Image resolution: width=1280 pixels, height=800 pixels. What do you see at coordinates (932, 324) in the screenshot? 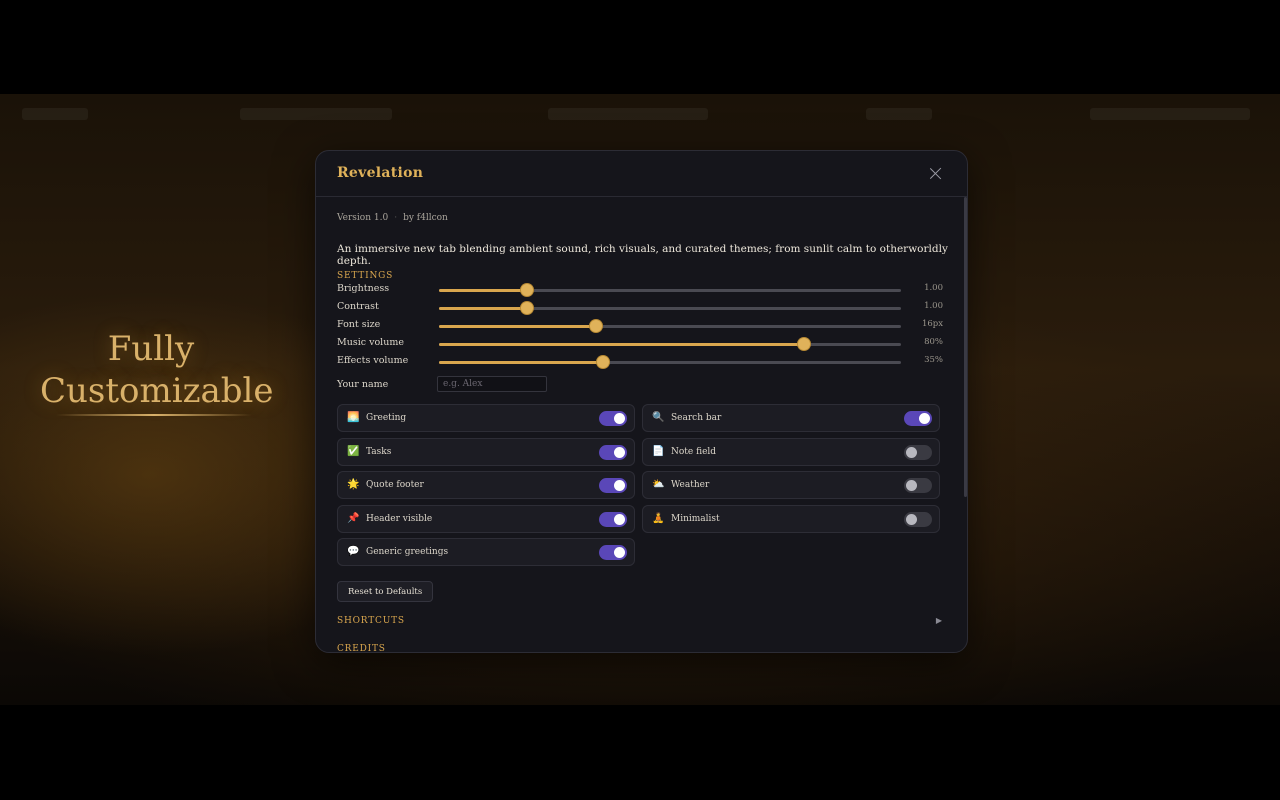
I see `slider-value: 16px` at bounding box center [932, 324].